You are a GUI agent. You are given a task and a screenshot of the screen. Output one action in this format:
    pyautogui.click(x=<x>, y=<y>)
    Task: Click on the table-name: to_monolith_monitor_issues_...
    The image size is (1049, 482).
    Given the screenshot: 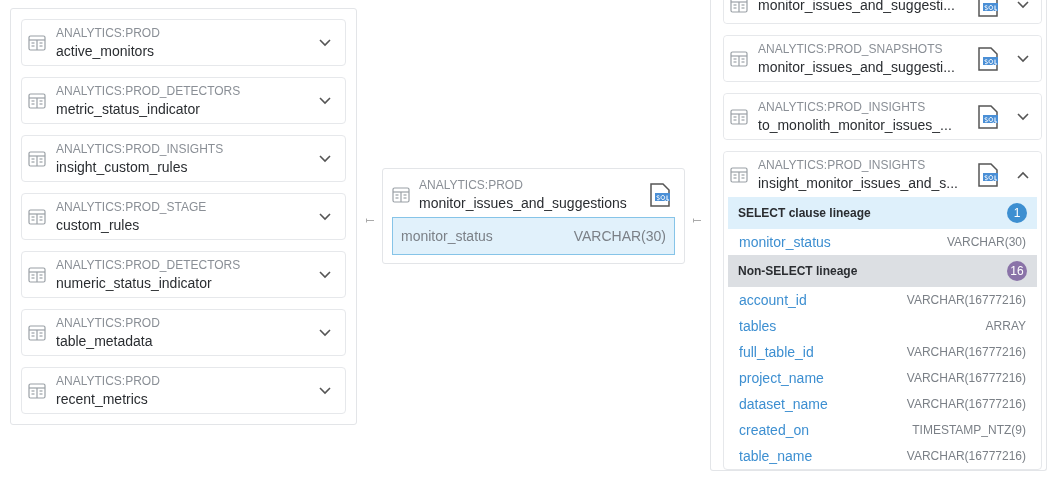 What is the action you would take?
    pyautogui.click(x=855, y=125)
    